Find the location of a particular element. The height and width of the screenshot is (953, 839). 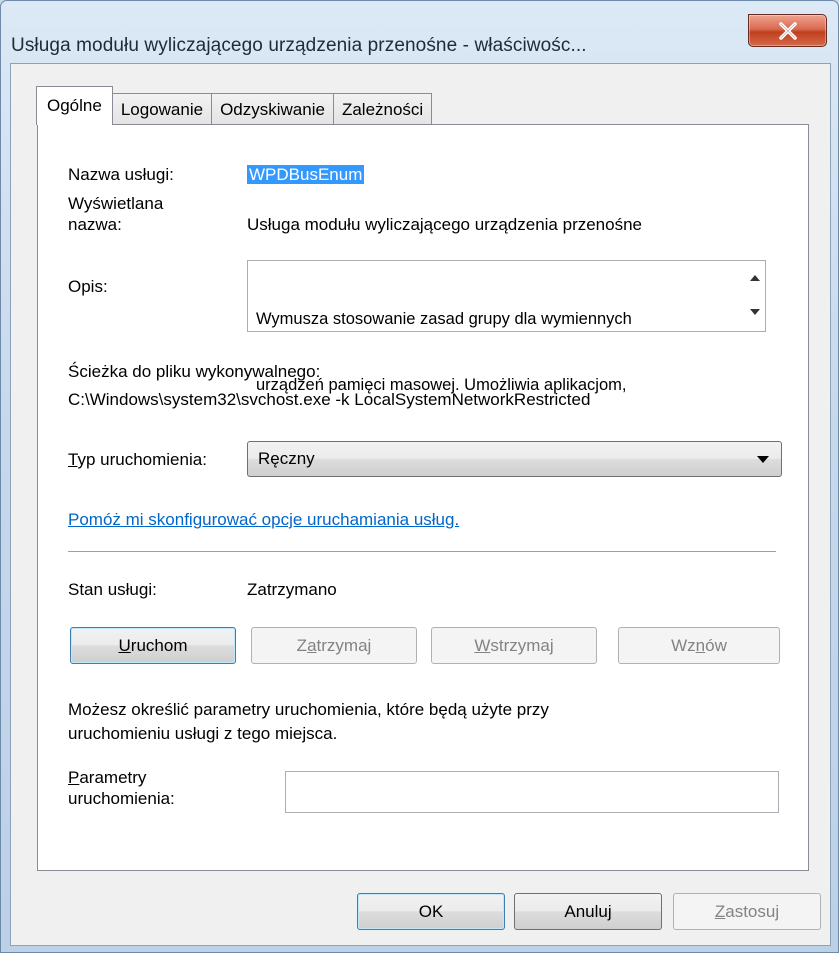

service-status-value: Zatrzymano is located at coordinates (292, 589).